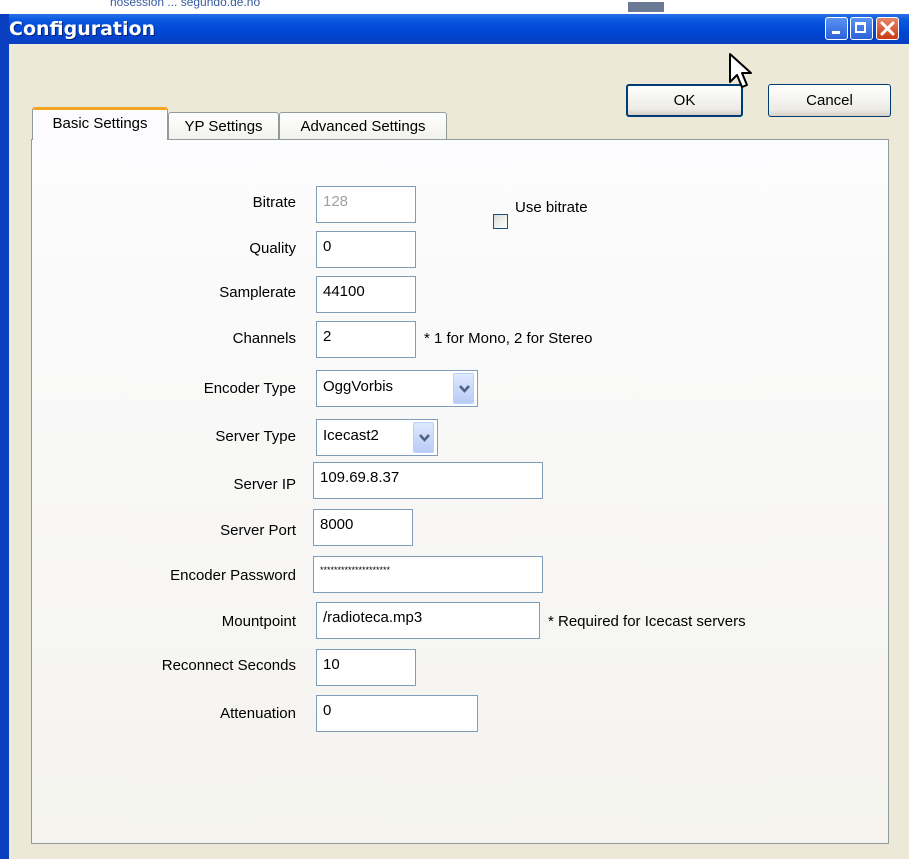 The image size is (909, 859). I want to click on encoder-password-field: ********************, so click(428, 574).